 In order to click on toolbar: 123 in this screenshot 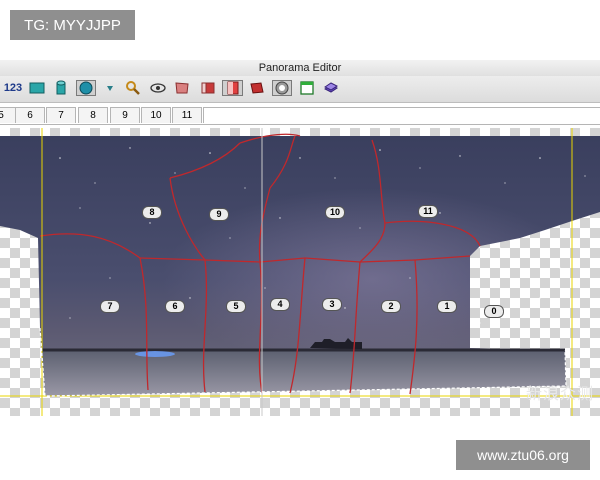, I will do `click(300, 89)`.